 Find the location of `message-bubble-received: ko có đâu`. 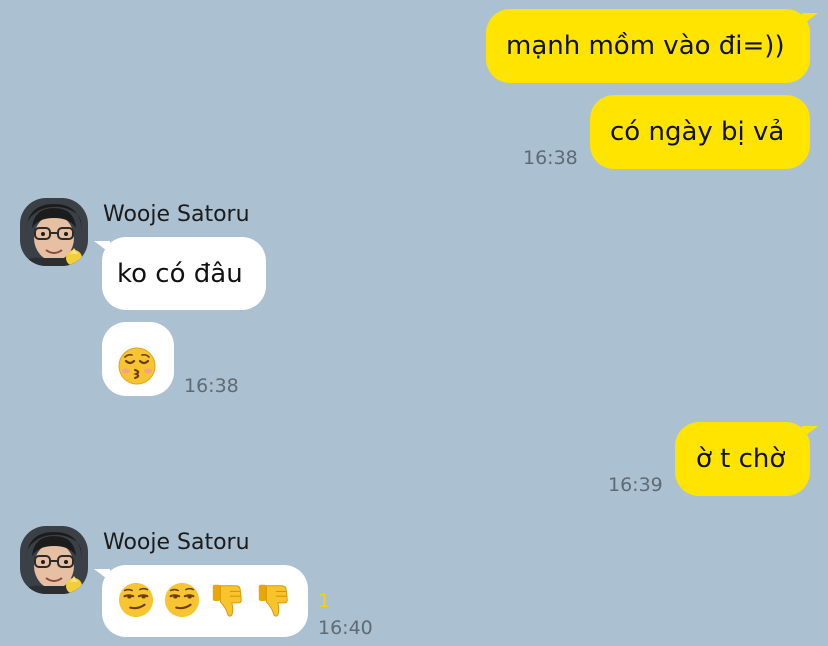

message-bubble-received: ko có đâu is located at coordinates (184, 273).